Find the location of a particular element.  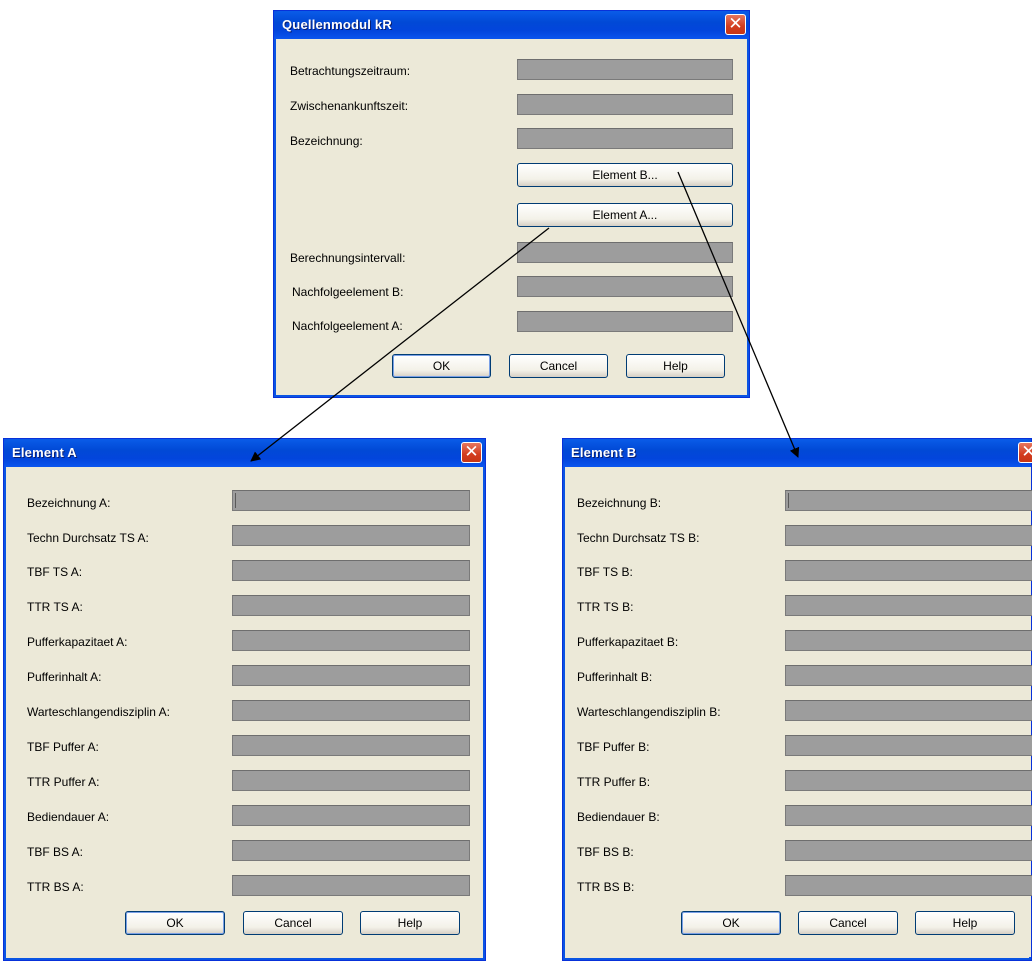

arrow-to-element-a is located at coordinates (400, 344).